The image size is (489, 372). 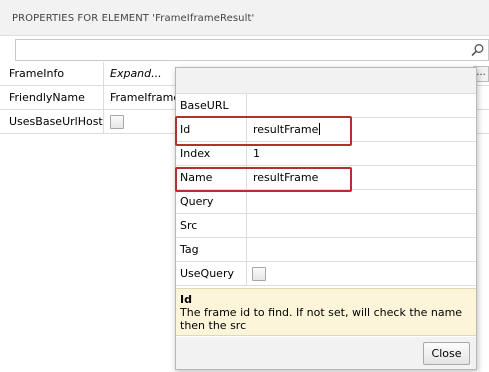 I want to click on usequery-checkbox, so click(x=259, y=274).